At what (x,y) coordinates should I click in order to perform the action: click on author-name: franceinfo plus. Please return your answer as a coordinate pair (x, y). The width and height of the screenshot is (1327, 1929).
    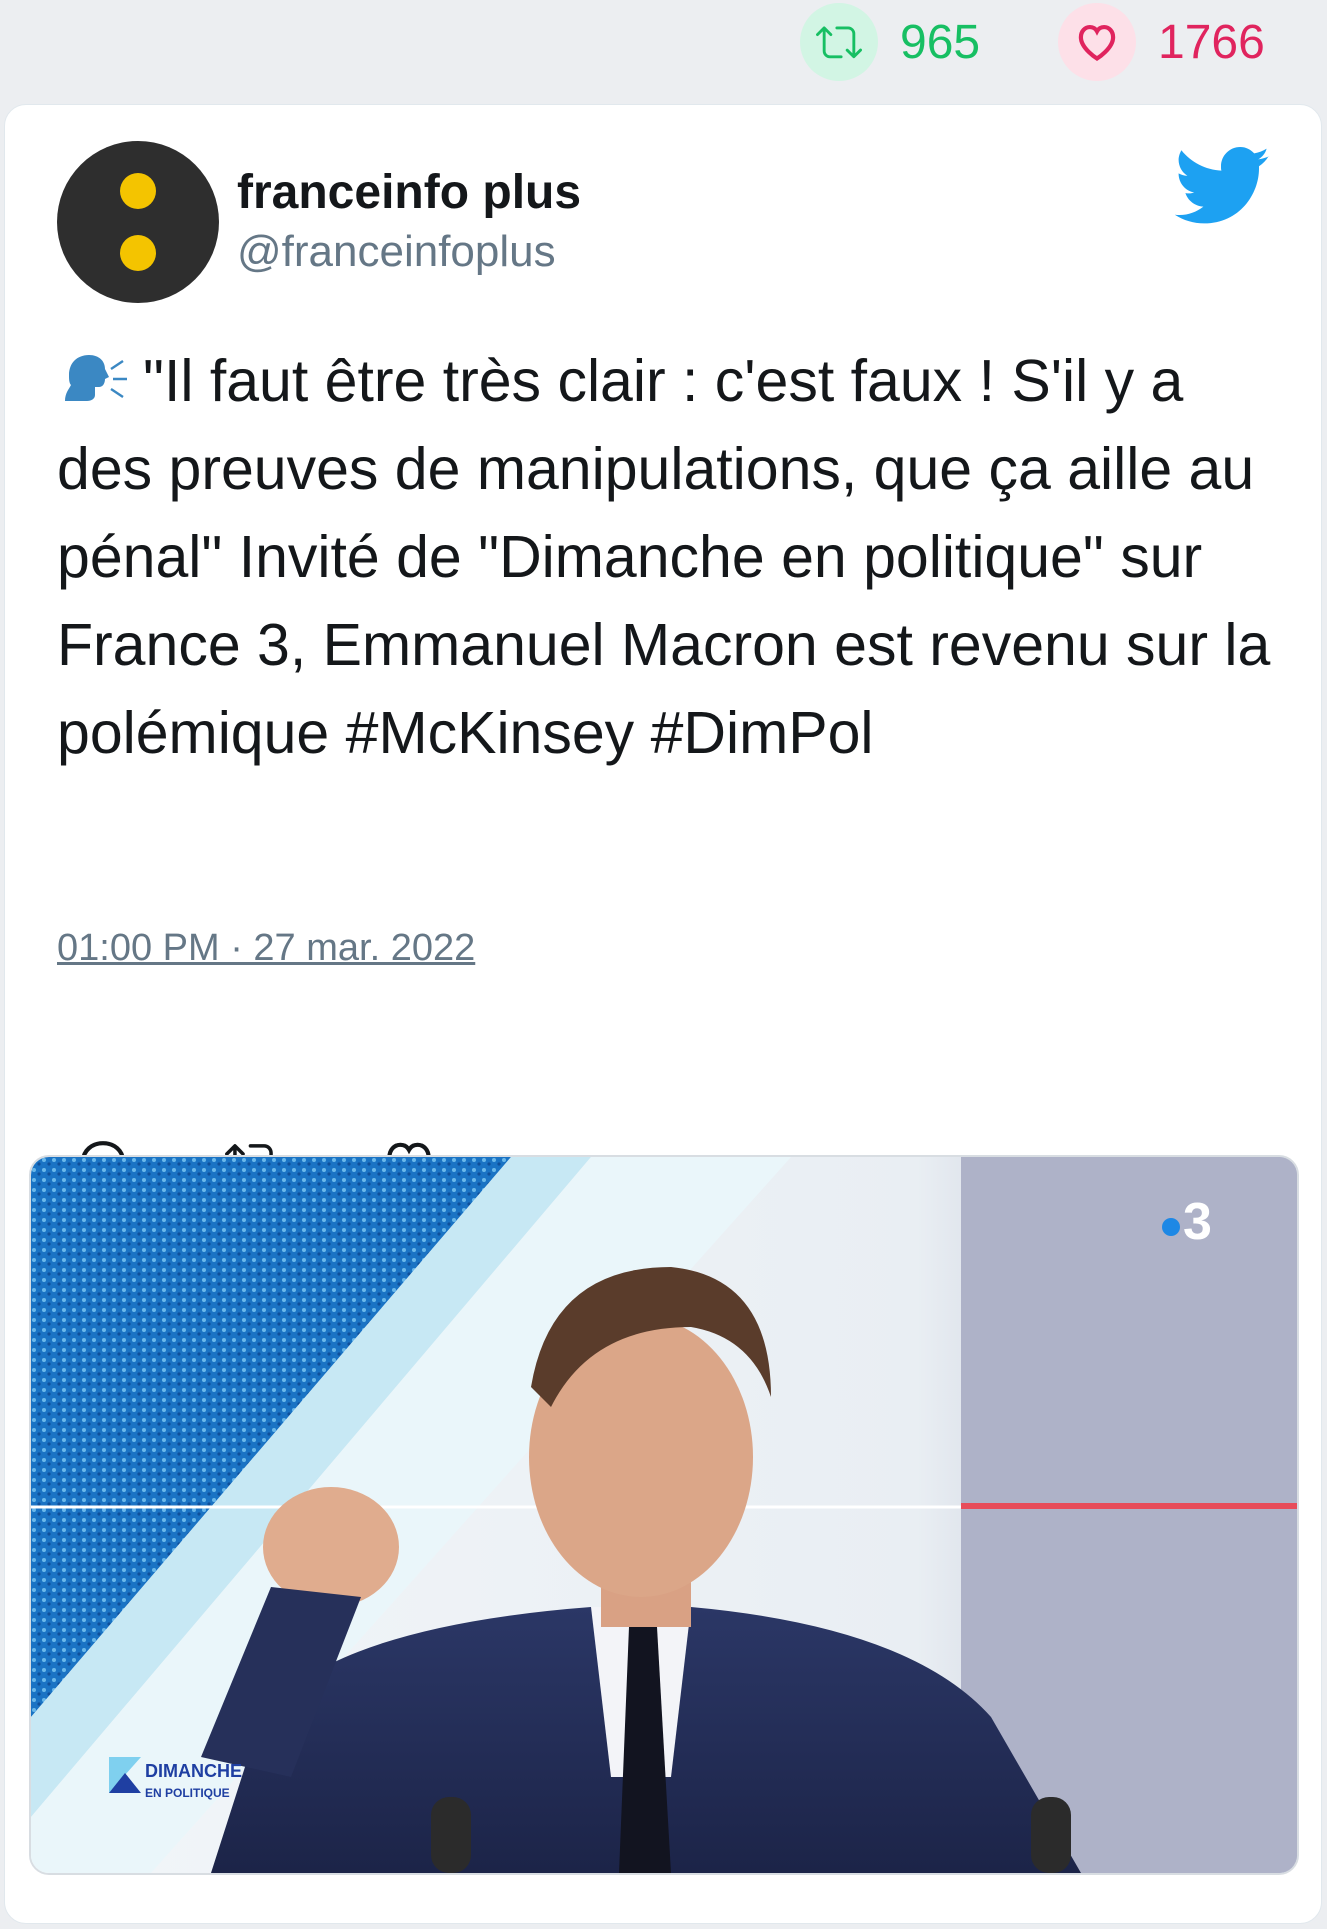
    Looking at the image, I should click on (409, 192).